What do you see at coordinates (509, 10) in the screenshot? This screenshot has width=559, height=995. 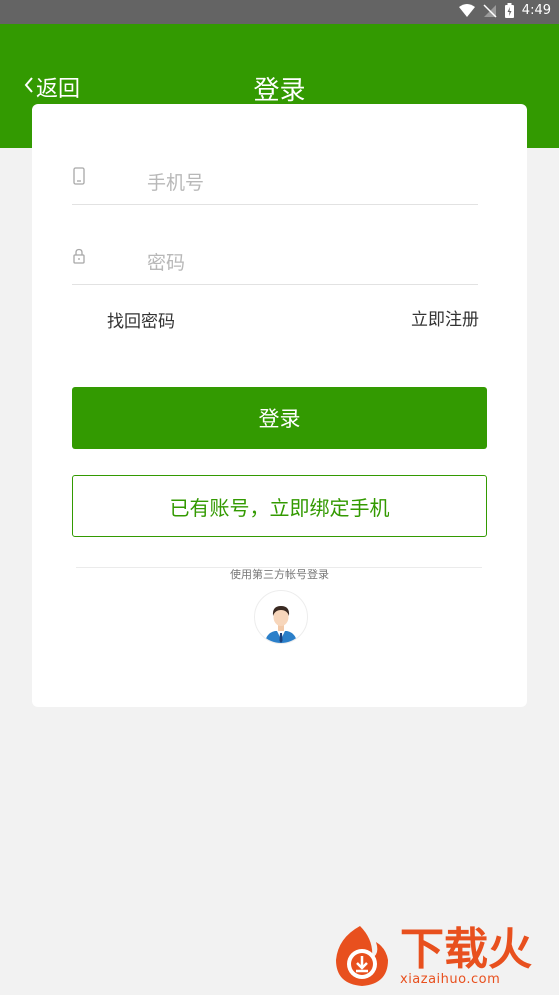 I see `battery-icon` at bounding box center [509, 10].